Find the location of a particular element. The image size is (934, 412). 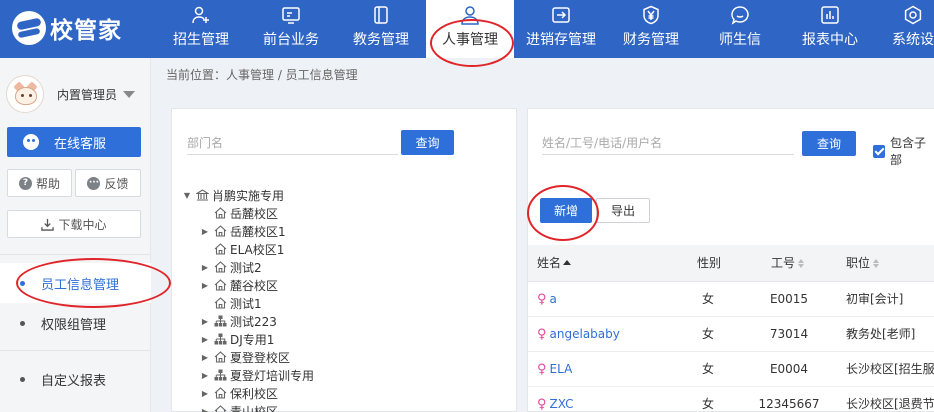

nav-label: 教务管理 is located at coordinates (381, 40).